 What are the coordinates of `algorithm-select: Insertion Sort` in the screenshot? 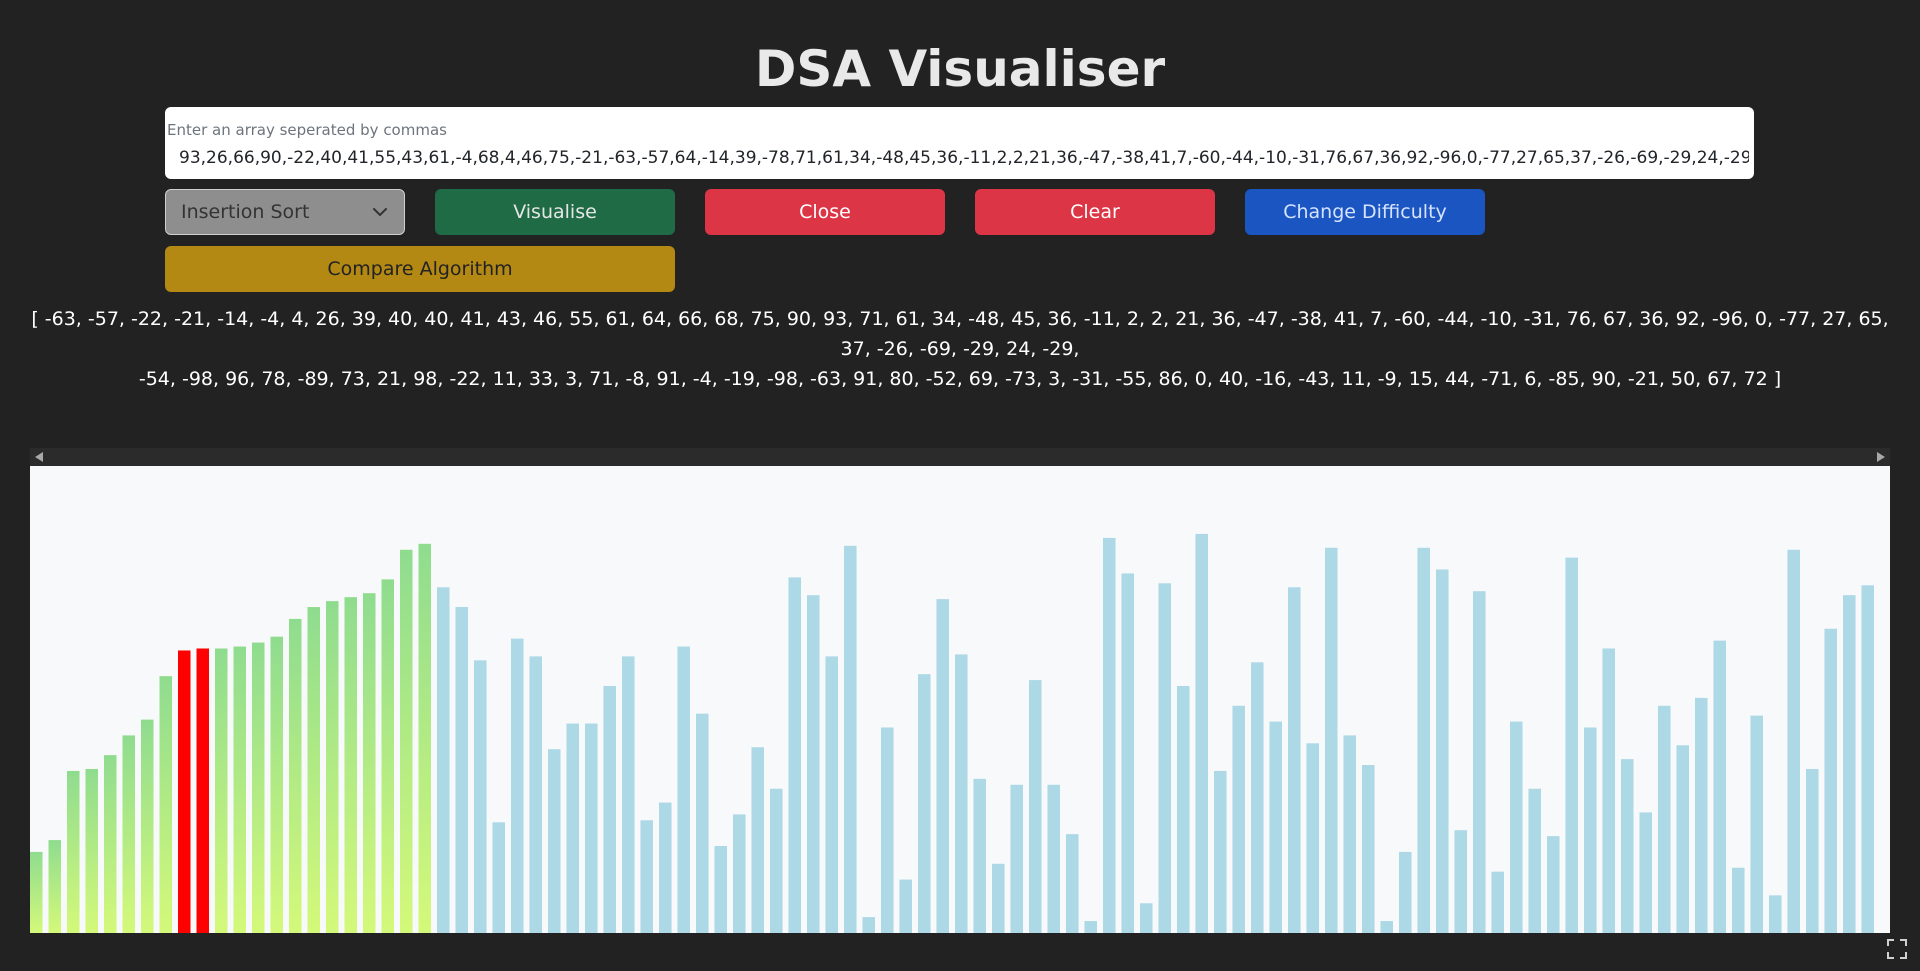 It's located at (285, 212).